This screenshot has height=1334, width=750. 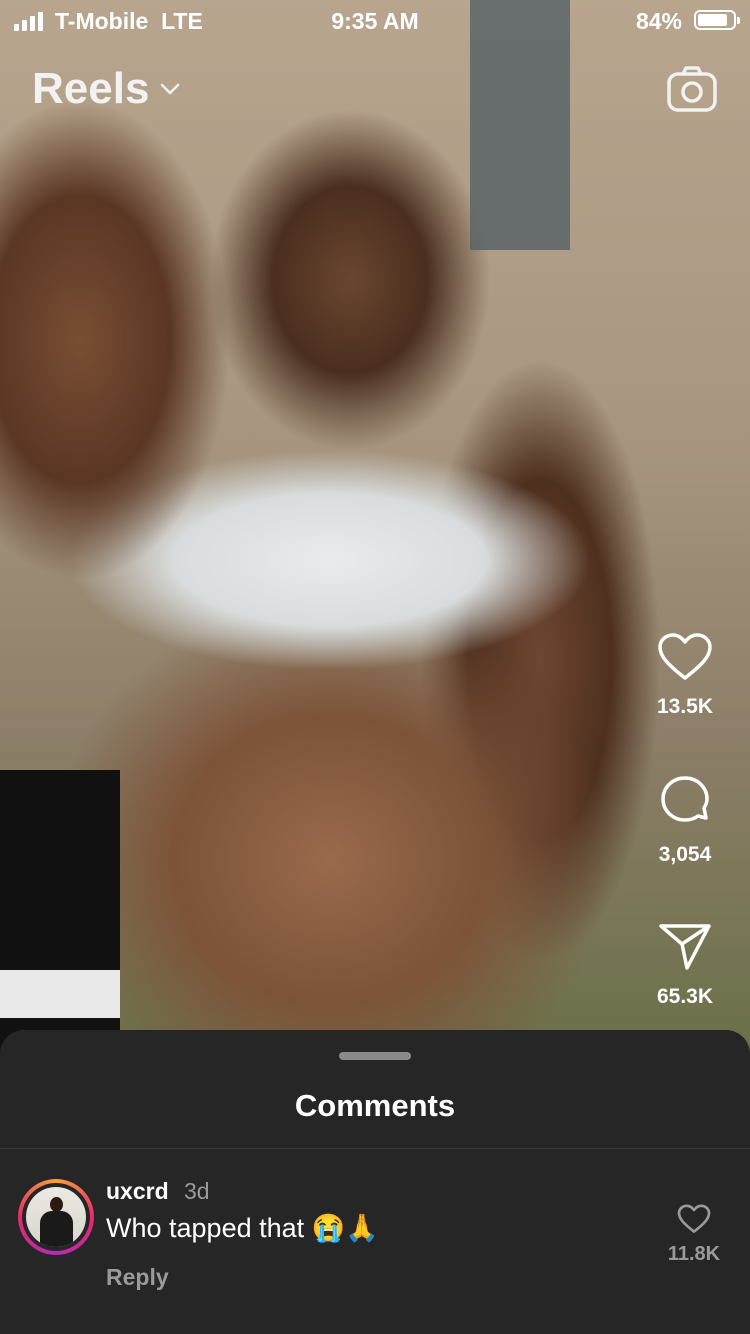 What do you see at coordinates (197, 1191) in the screenshot?
I see `comment-timestamp: 3d` at bounding box center [197, 1191].